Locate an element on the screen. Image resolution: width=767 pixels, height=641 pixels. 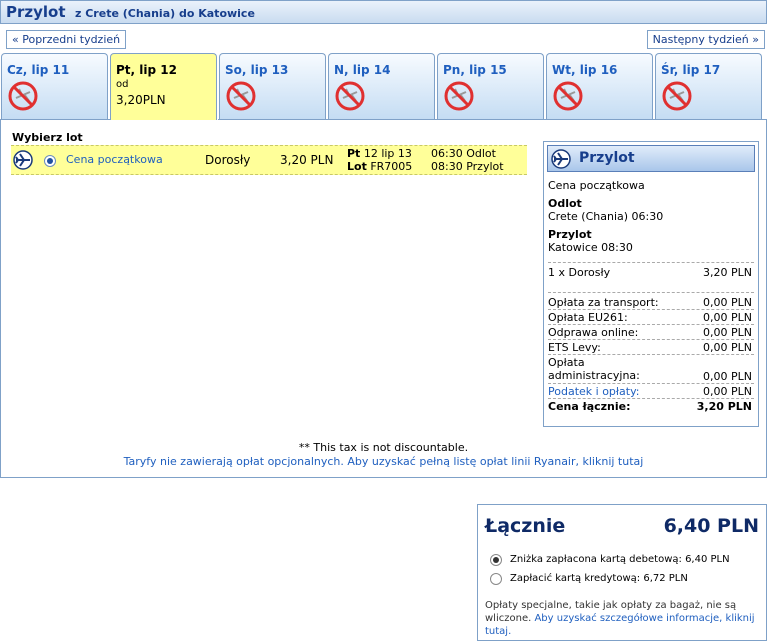
tab-day-1: Pt, lip 12 od 3,20PLN is located at coordinates (163, 86).